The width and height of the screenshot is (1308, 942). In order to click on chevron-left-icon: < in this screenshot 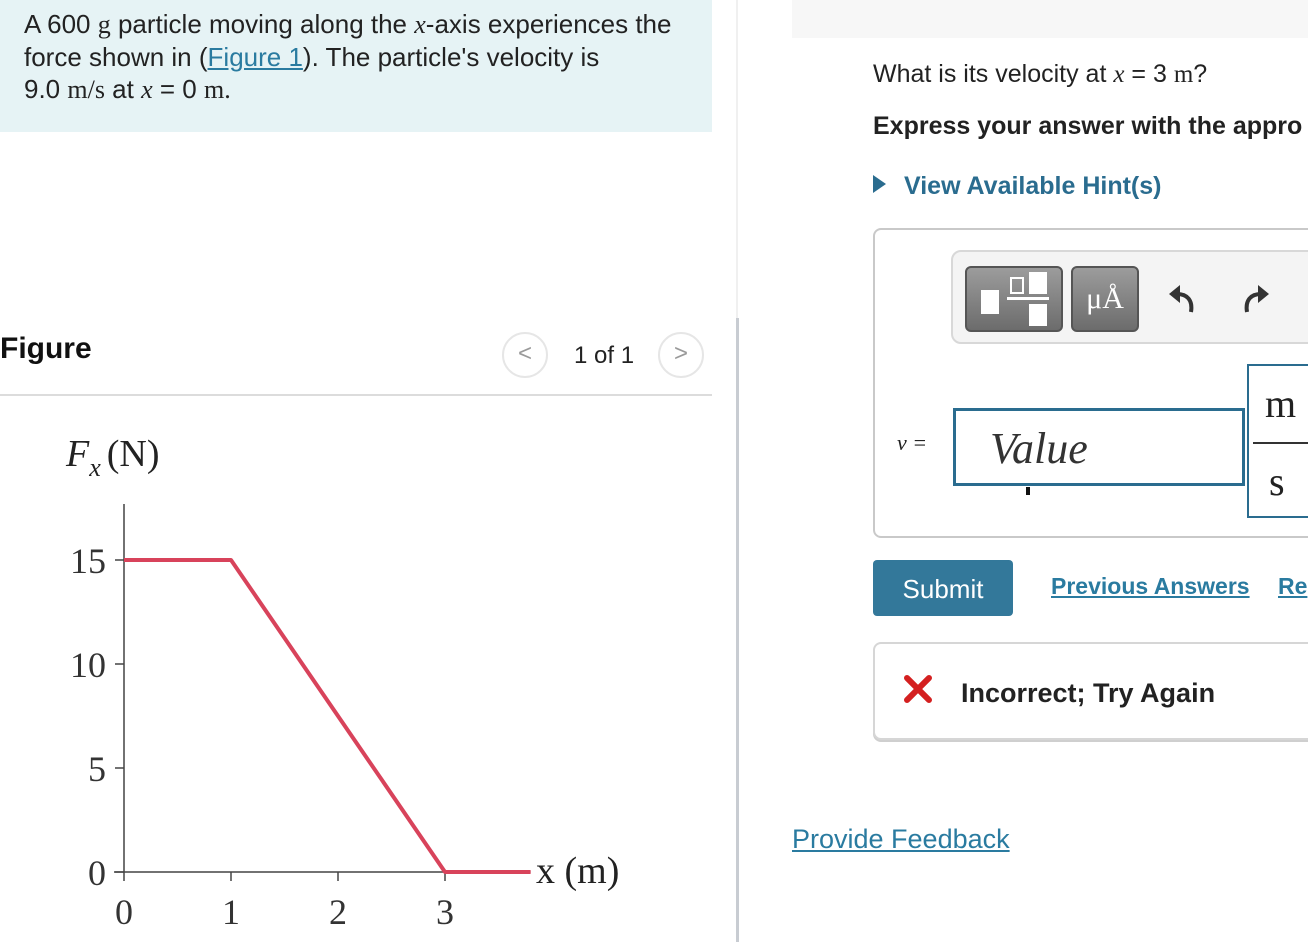, I will do `click(524, 353)`.